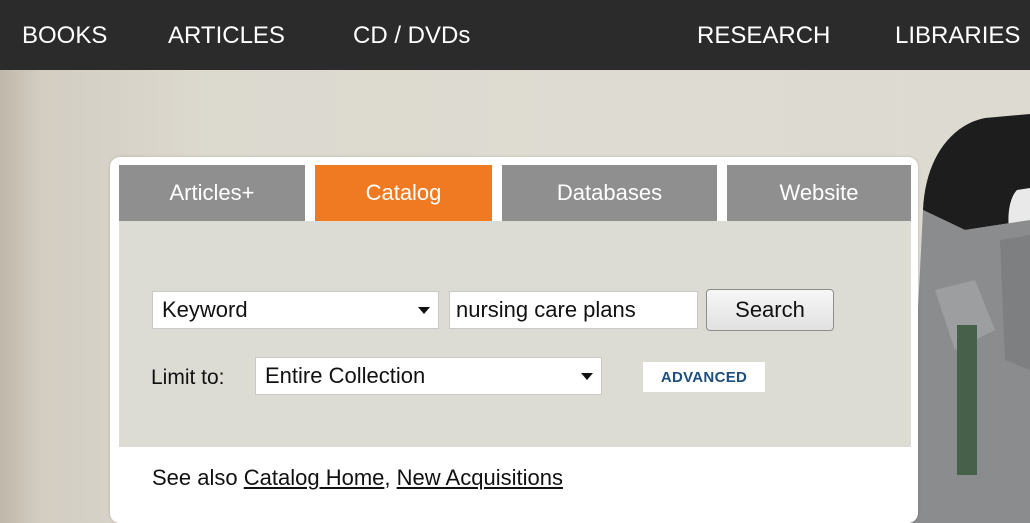 This screenshot has width=1030, height=523. Describe the element at coordinates (212, 193) in the screenshot. I see `tab-articles-plus: Articles+` at that location.